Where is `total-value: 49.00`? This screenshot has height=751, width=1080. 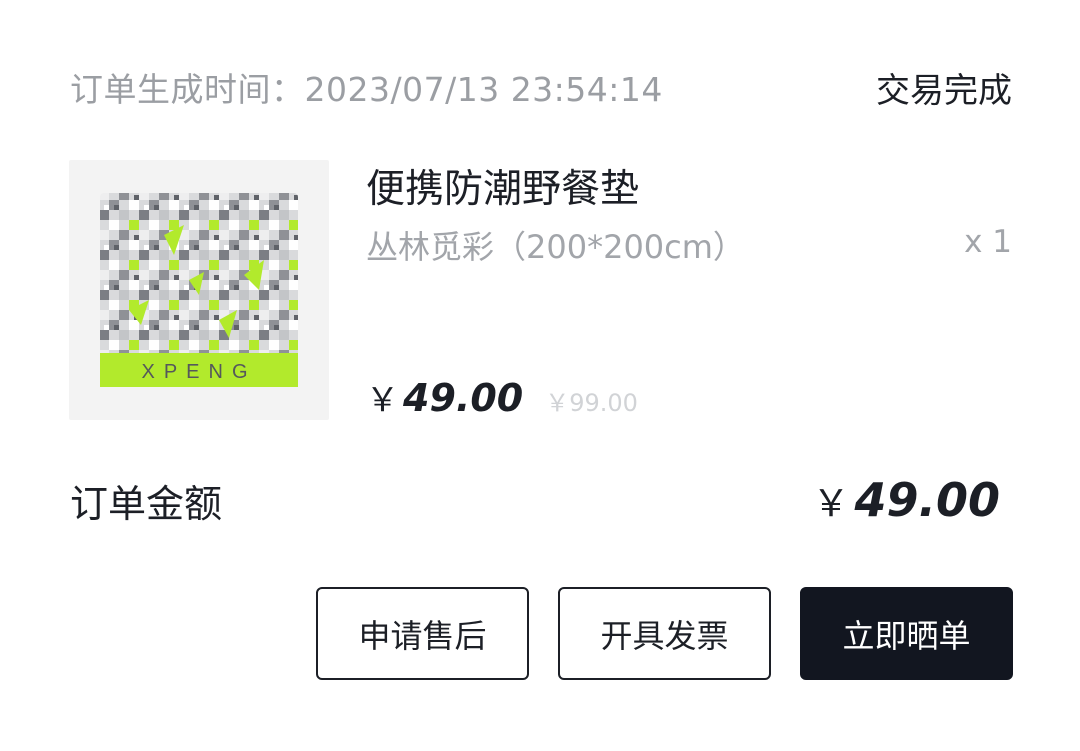
total-value: 49.00 is located at coordinates (927, 500).